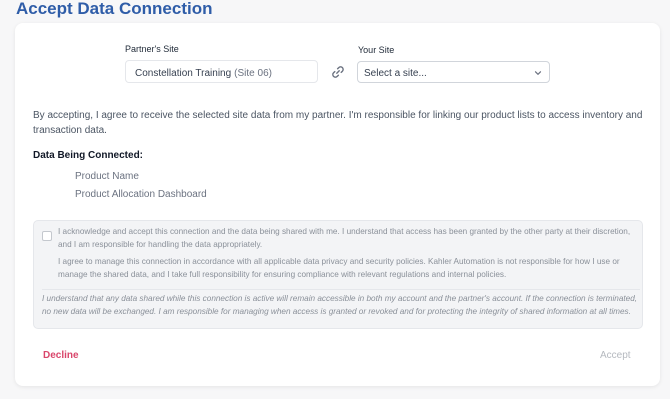  I want to click on acknowledge-checkbox, so click(47, 236).